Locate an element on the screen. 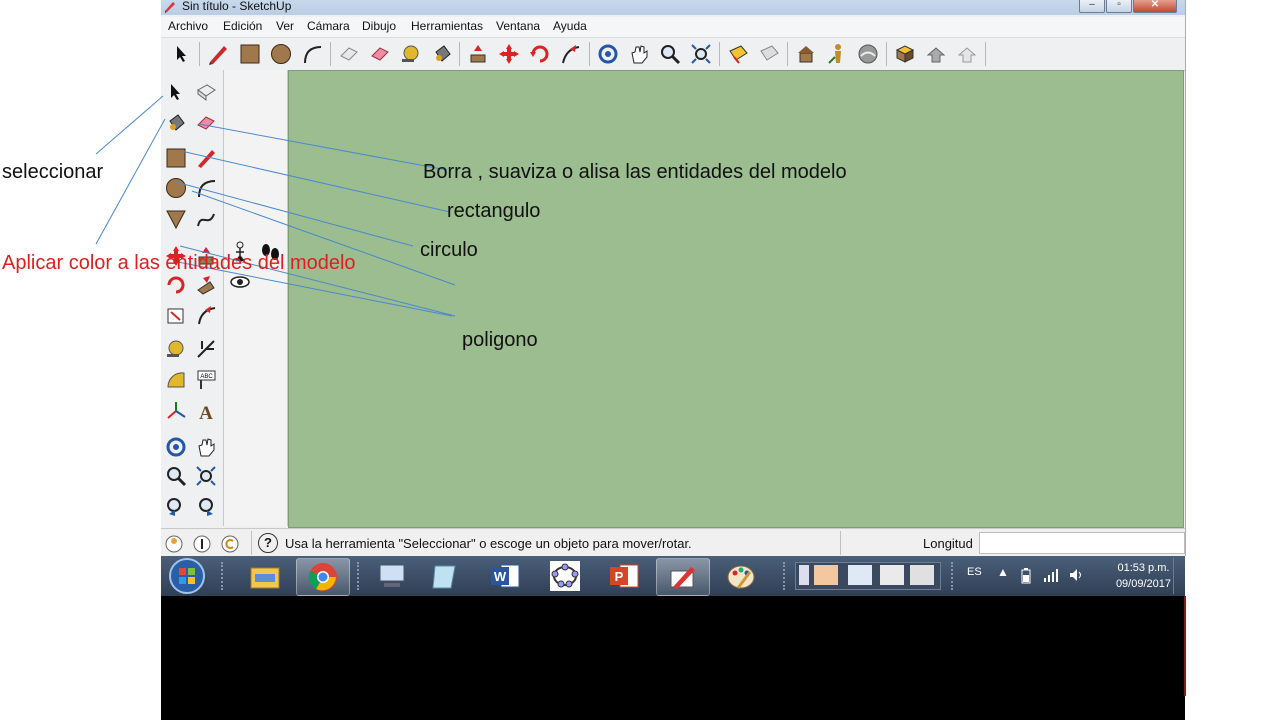 Image resolution: width=1280 pixels, height=720 pixels. leader-rectangulo is located at coordinates (315, 181).